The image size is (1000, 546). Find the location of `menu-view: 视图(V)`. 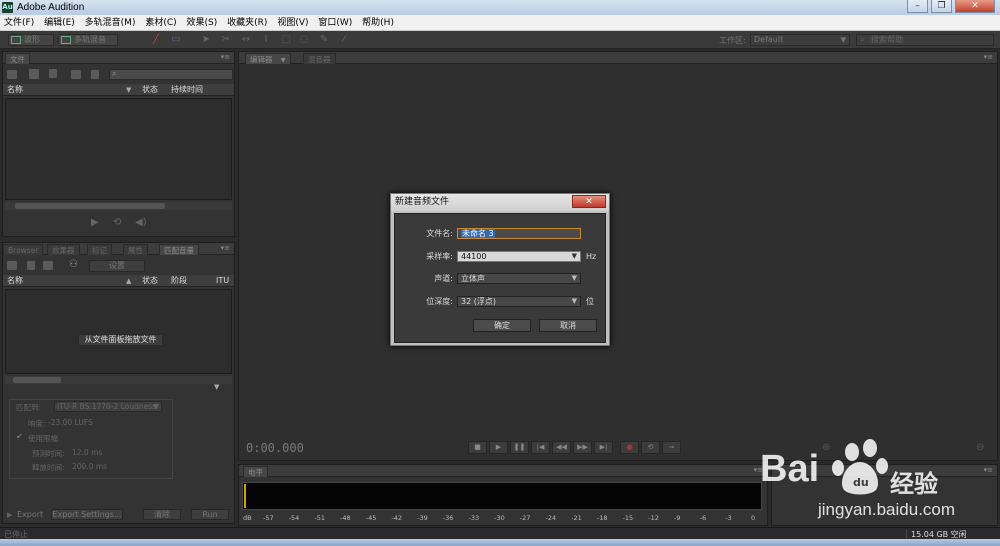

menu-view: 视图(V) is located at coordinates (292, 23).